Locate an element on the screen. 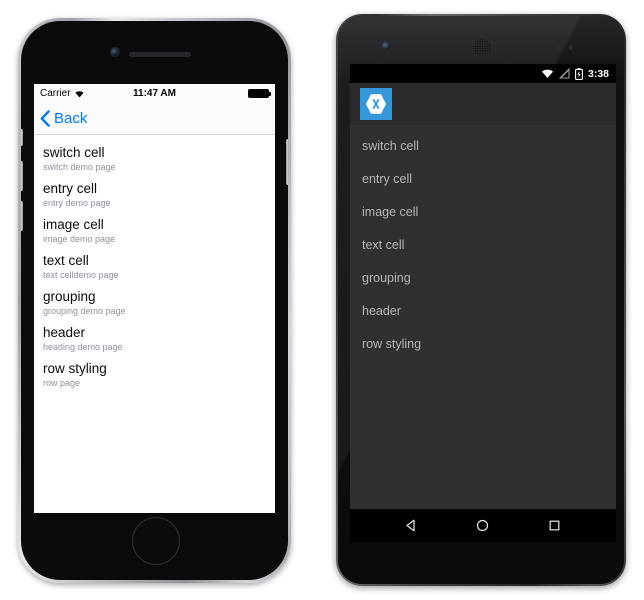  list-item-subtitle: entry demo page is located at coordinates (77, 203).